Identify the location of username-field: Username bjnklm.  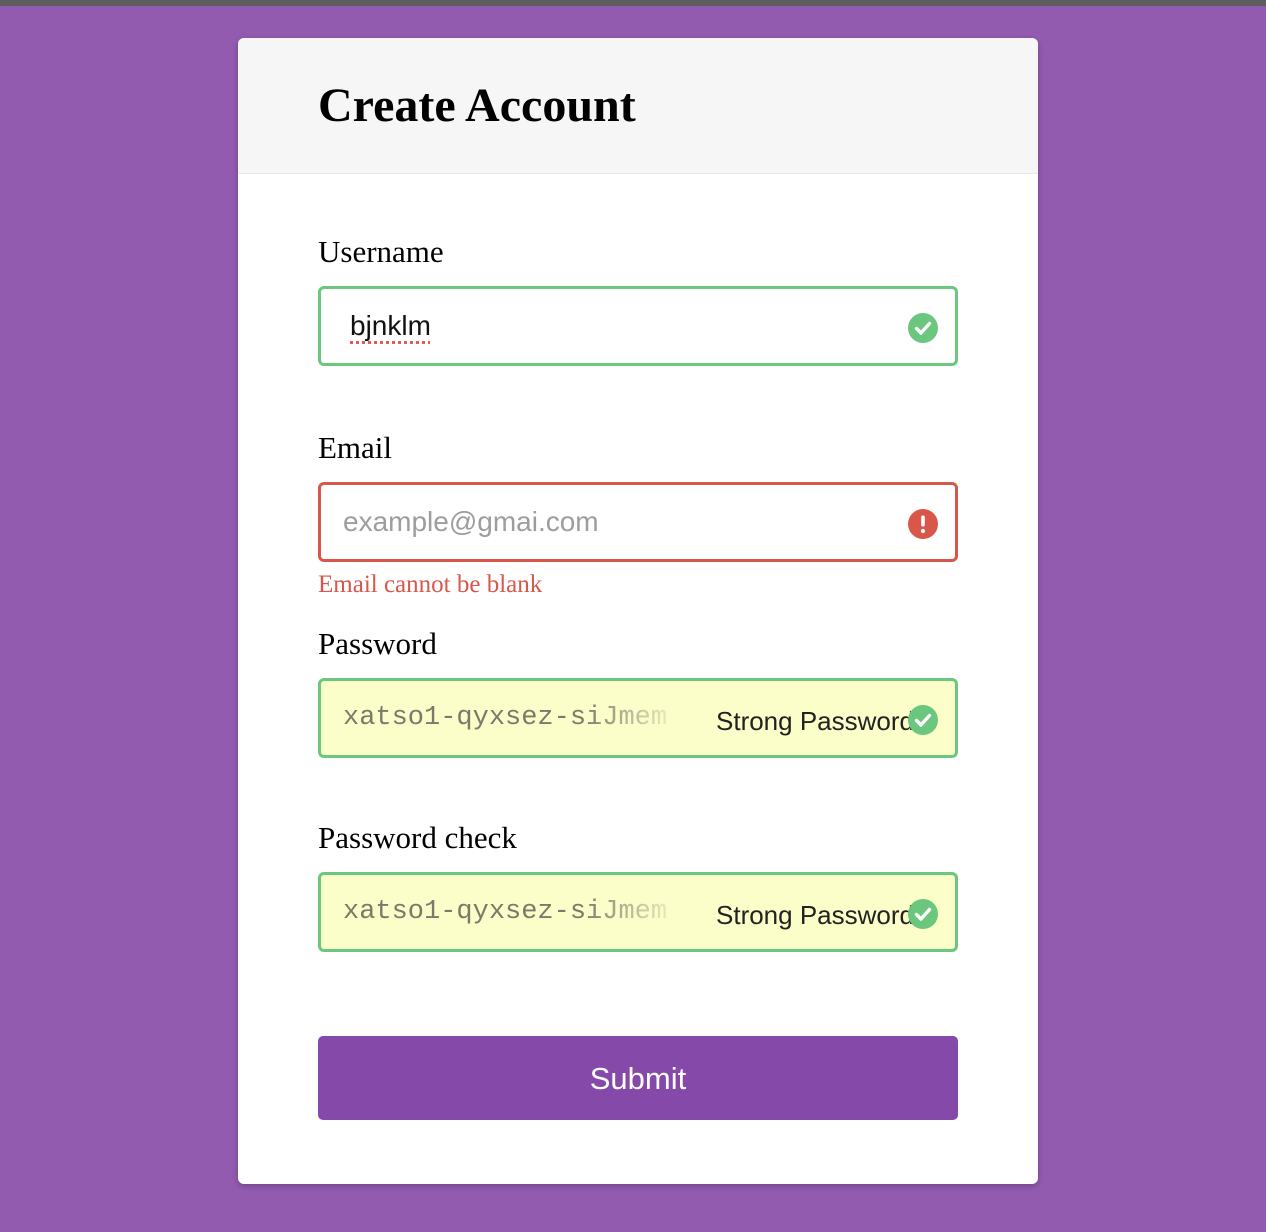
(638, 300).